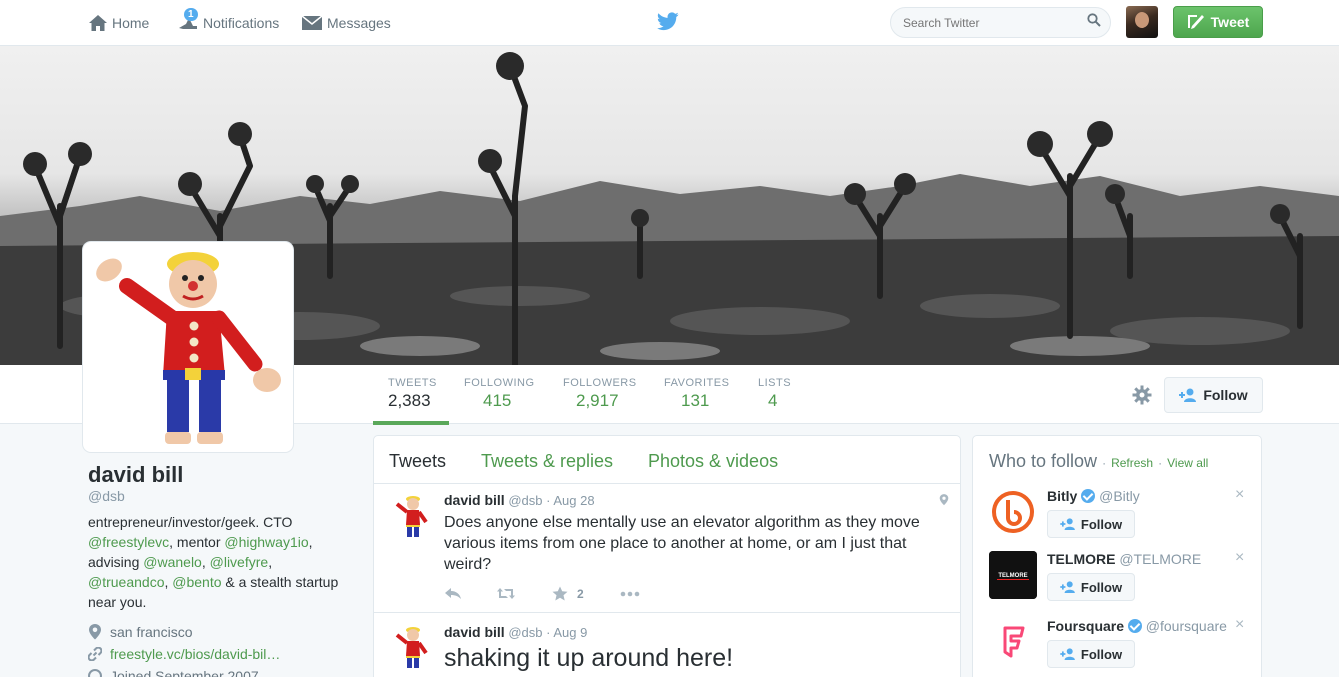  I want to click on bio-text: ,, so click(310, 542).